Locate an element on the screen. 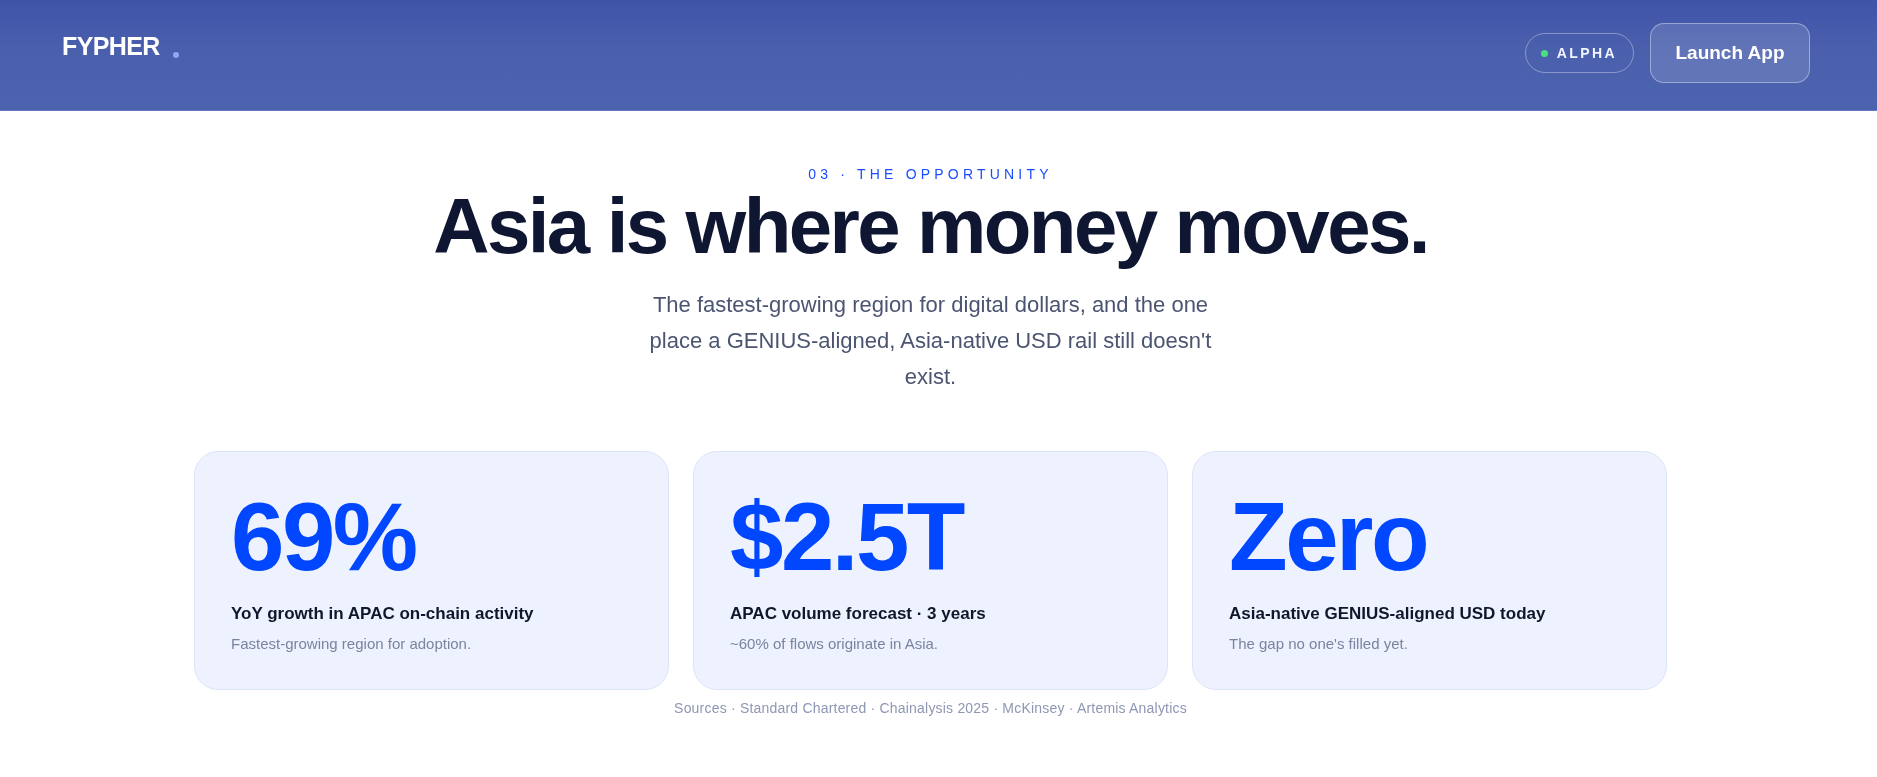 The image size is (1877, 777). logo-text: FYPHER is located at coordinates (111, 46).